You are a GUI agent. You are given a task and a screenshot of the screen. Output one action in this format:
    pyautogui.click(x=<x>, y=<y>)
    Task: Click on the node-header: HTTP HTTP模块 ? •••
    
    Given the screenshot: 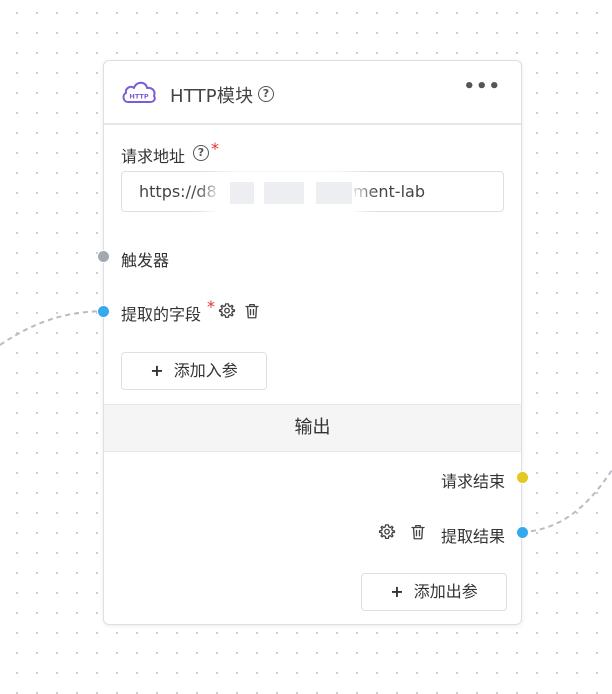 What is the action you would take?
    pyautogui.click(x=312, y=93)
    